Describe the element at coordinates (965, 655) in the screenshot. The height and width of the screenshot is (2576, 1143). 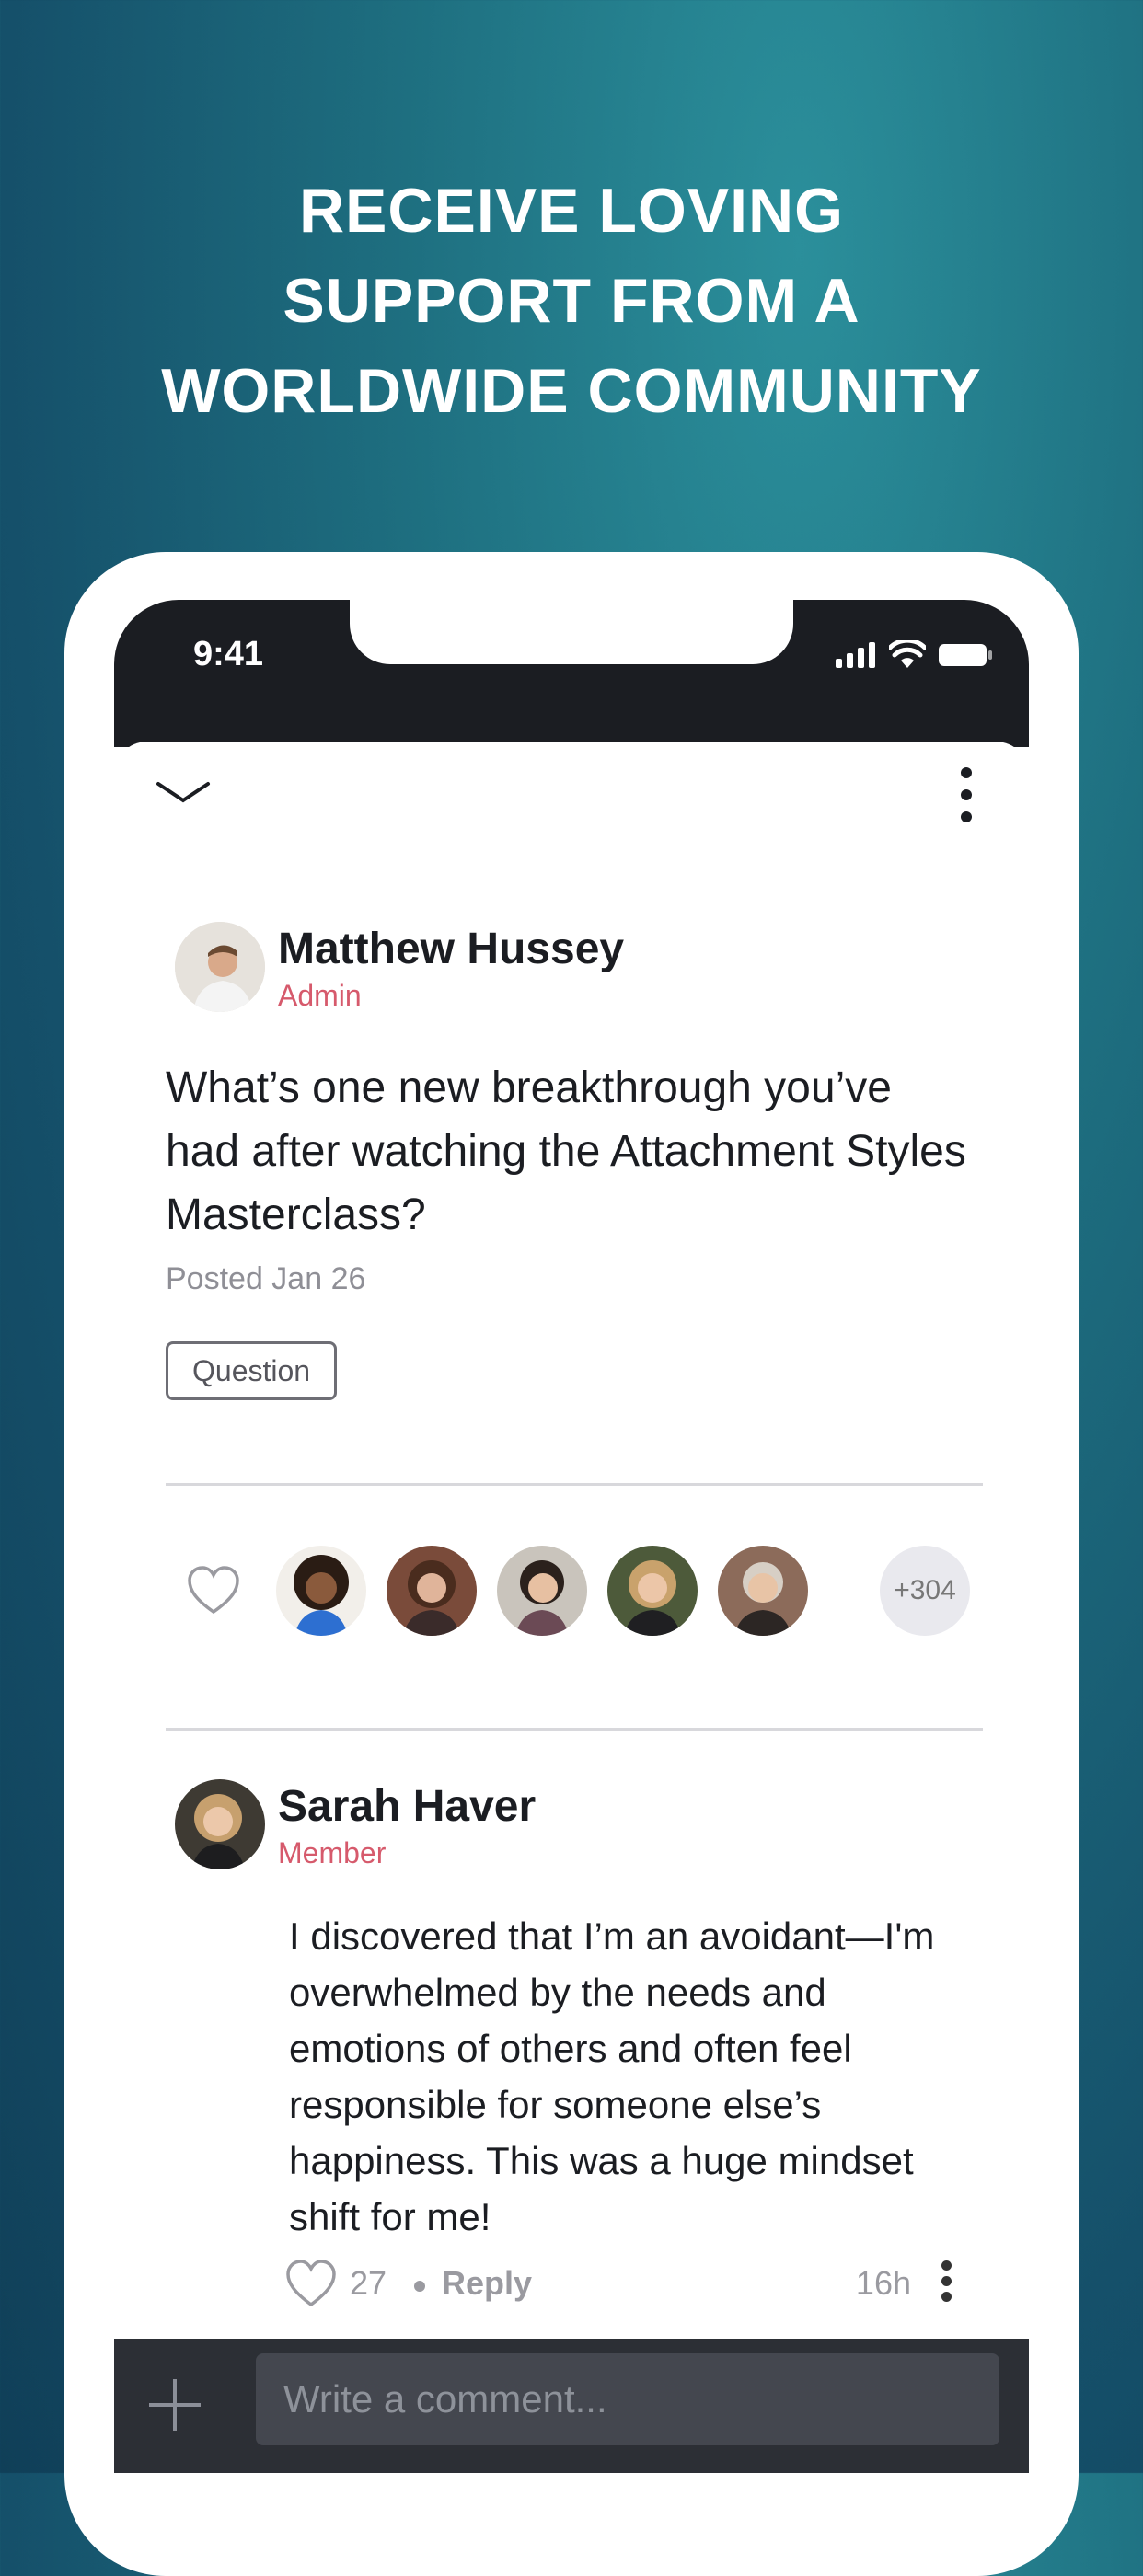
I see `battery-icon` at that location.